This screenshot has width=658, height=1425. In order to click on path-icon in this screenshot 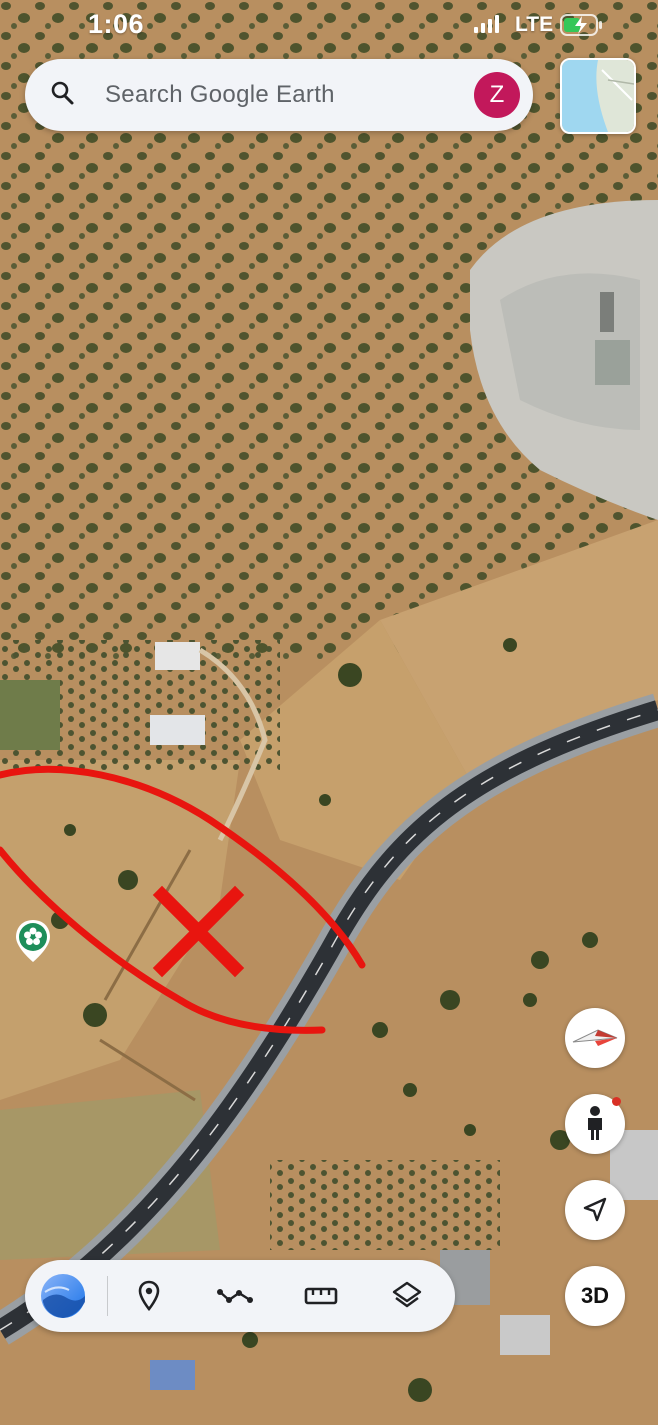, I will do `click(235, 1296)`.